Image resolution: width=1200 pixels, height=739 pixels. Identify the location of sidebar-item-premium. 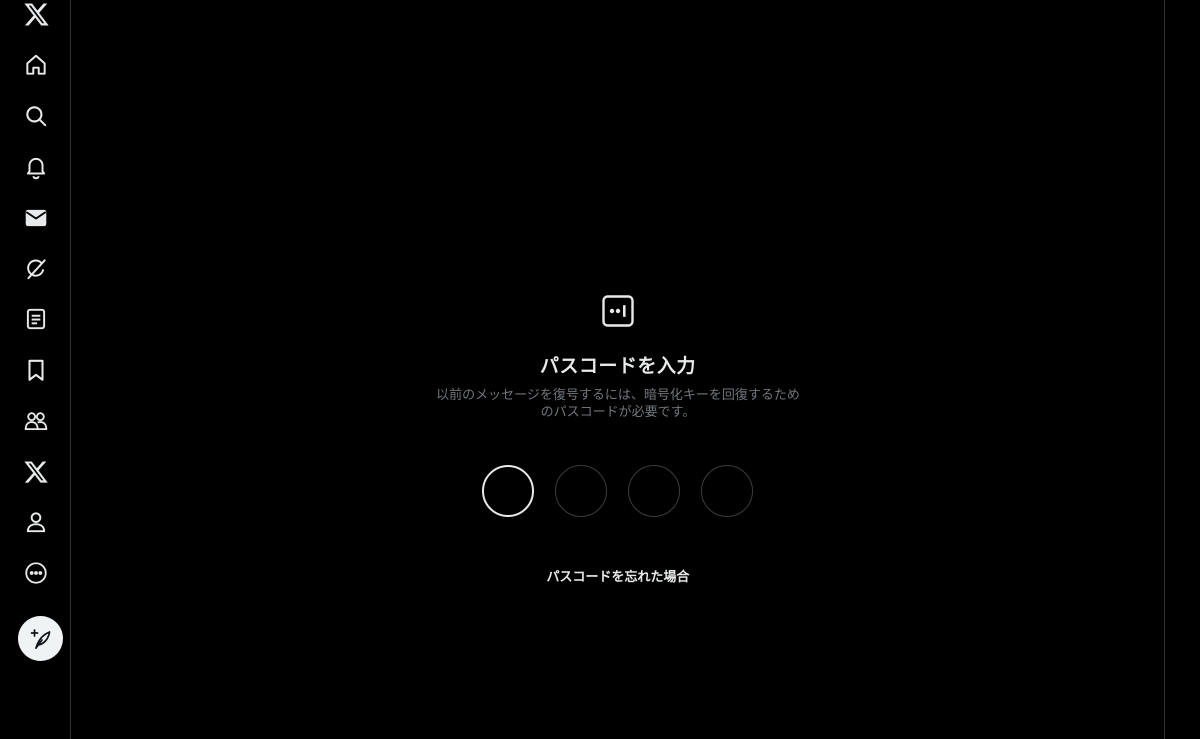
(36, 472).